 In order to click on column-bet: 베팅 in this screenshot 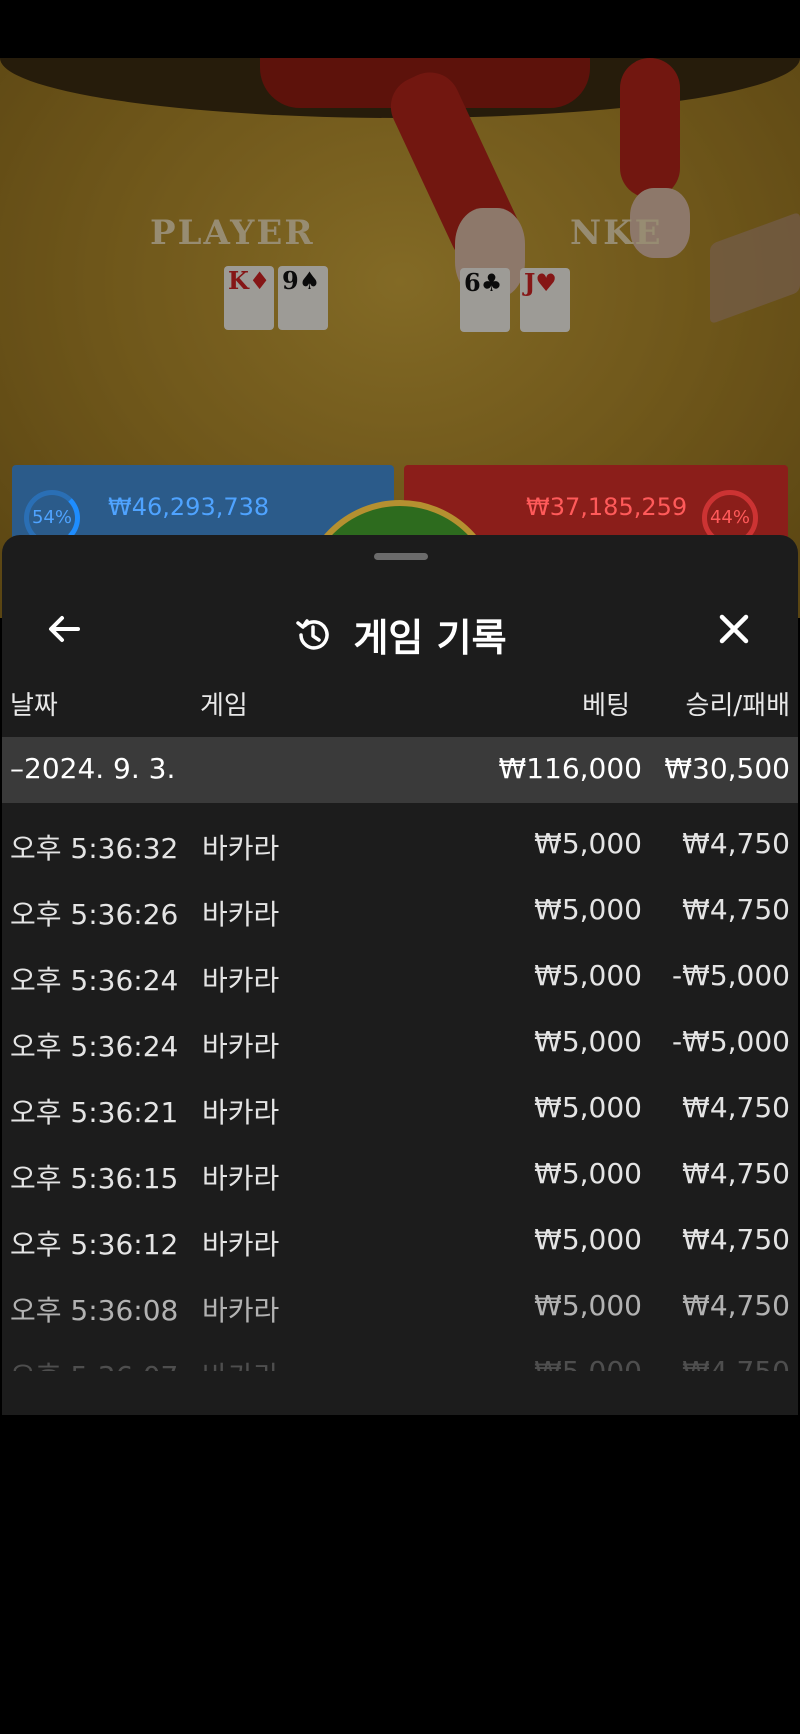, I will do `click(606, 706)`.